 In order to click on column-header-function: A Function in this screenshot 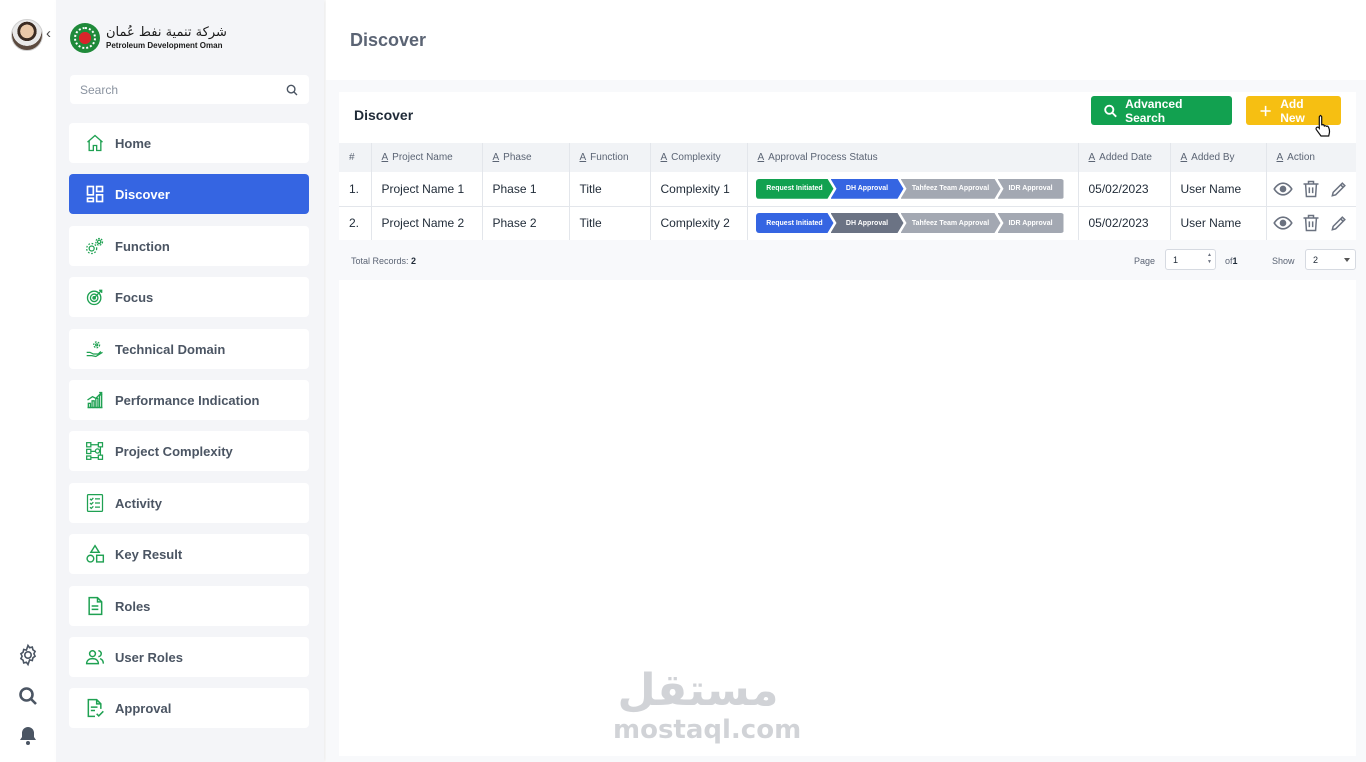, I will do `click(610, 157)`.